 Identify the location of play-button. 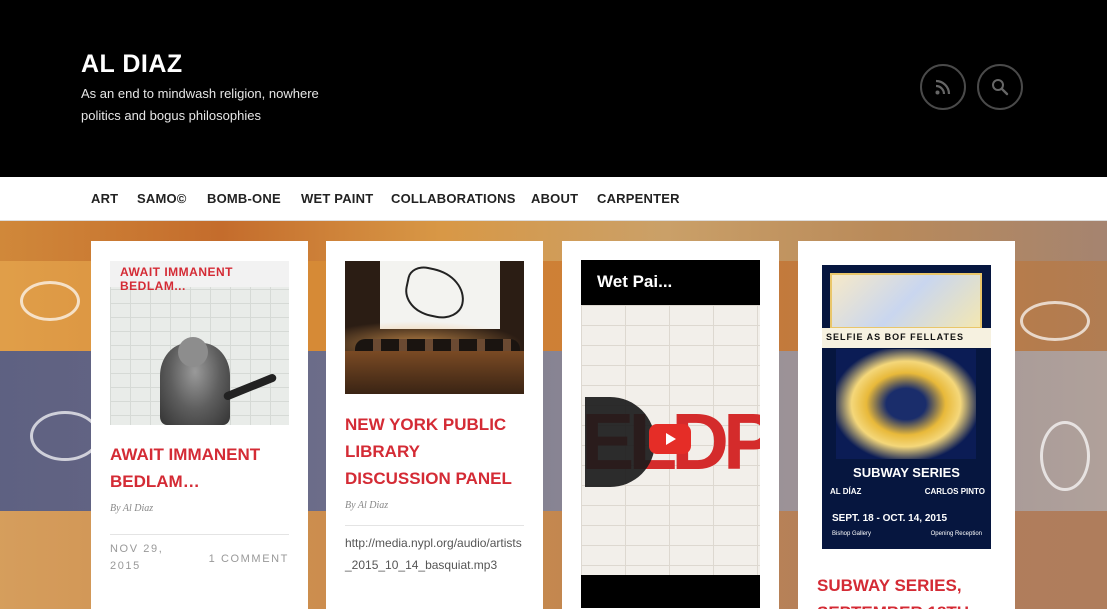
(670, 439).